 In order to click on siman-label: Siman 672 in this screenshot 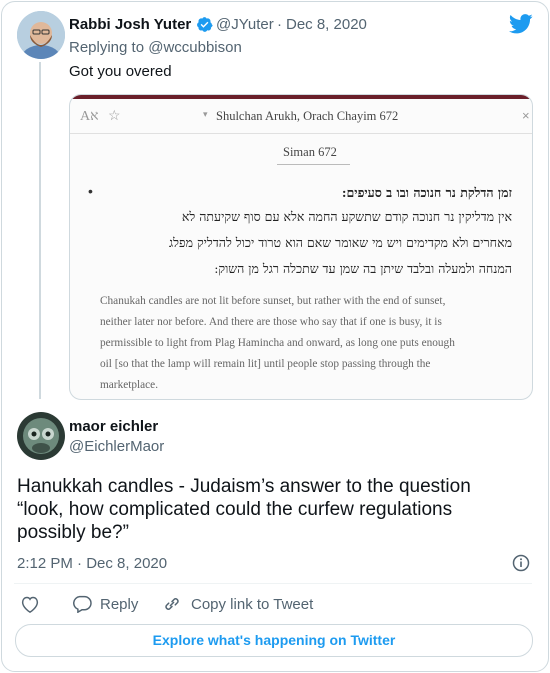, I will do `click(310, 152)`.